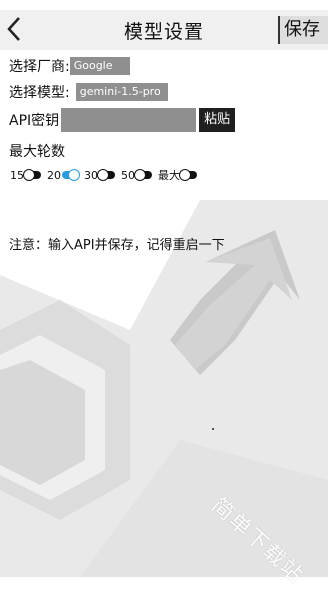  I want to click on save-button: 保存, so click(303, 30).